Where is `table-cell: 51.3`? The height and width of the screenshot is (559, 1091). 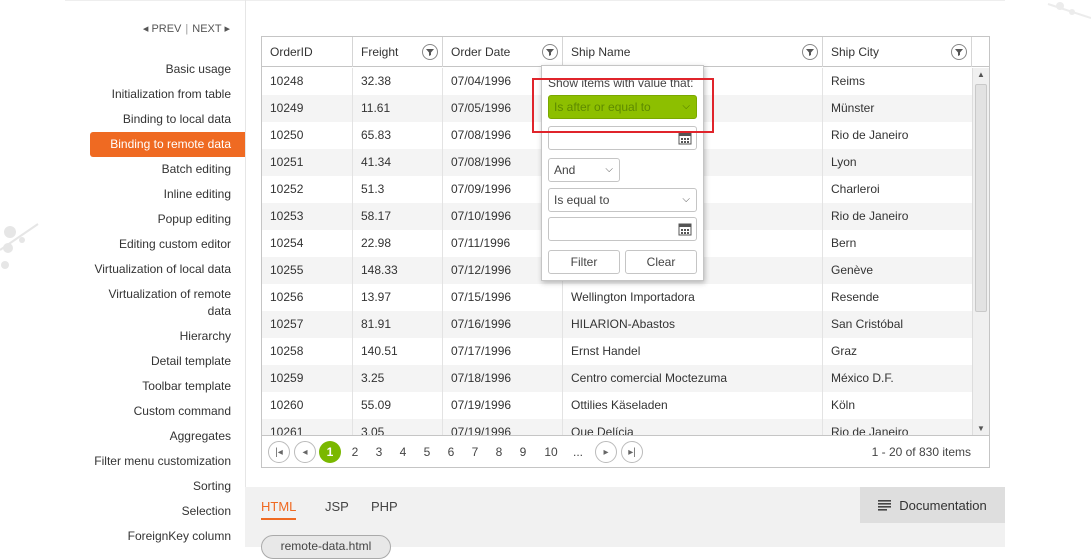 table-cell: 51.3 is located at coordinates (398, 189).